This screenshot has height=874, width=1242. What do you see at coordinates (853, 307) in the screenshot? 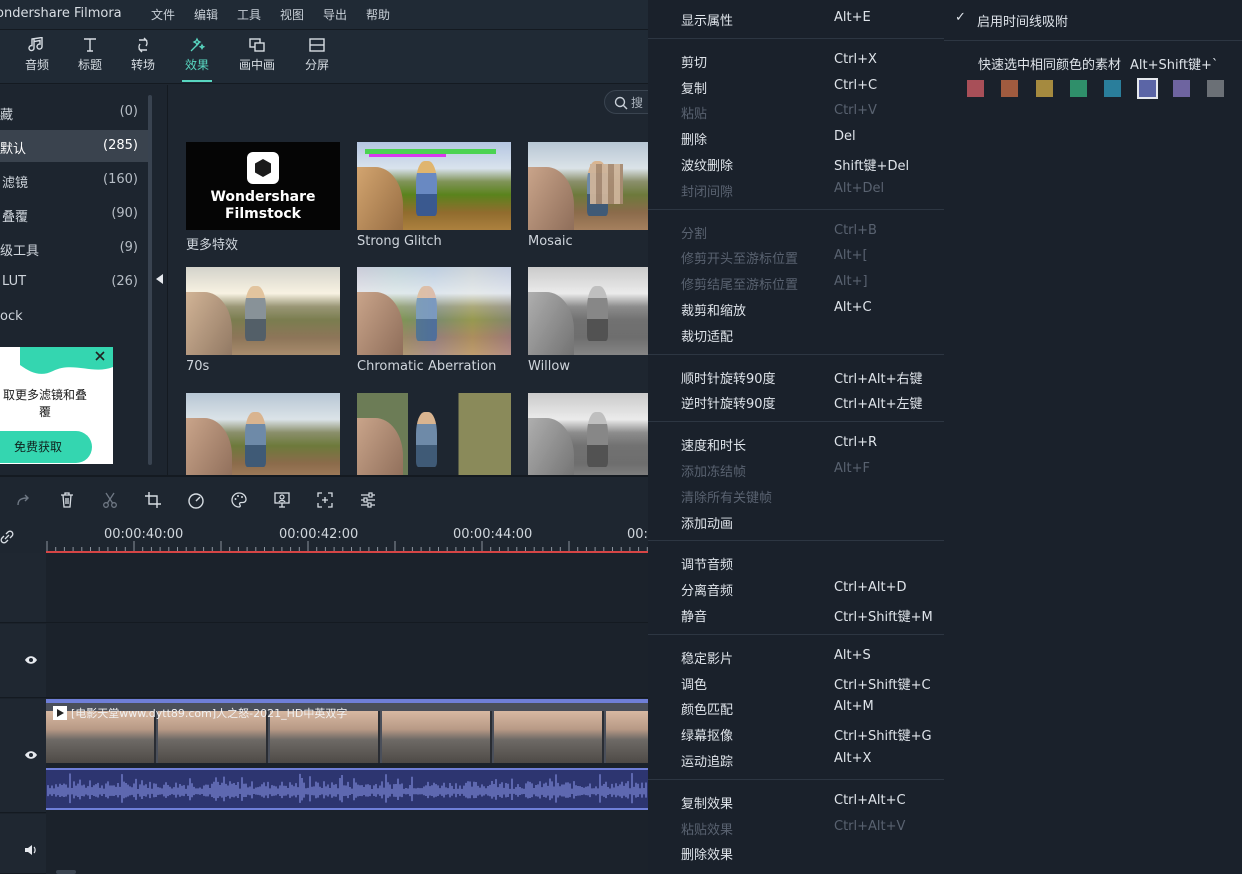
I see `menu-item-shortcut: Alt+C` at bounding box center [853, 307].